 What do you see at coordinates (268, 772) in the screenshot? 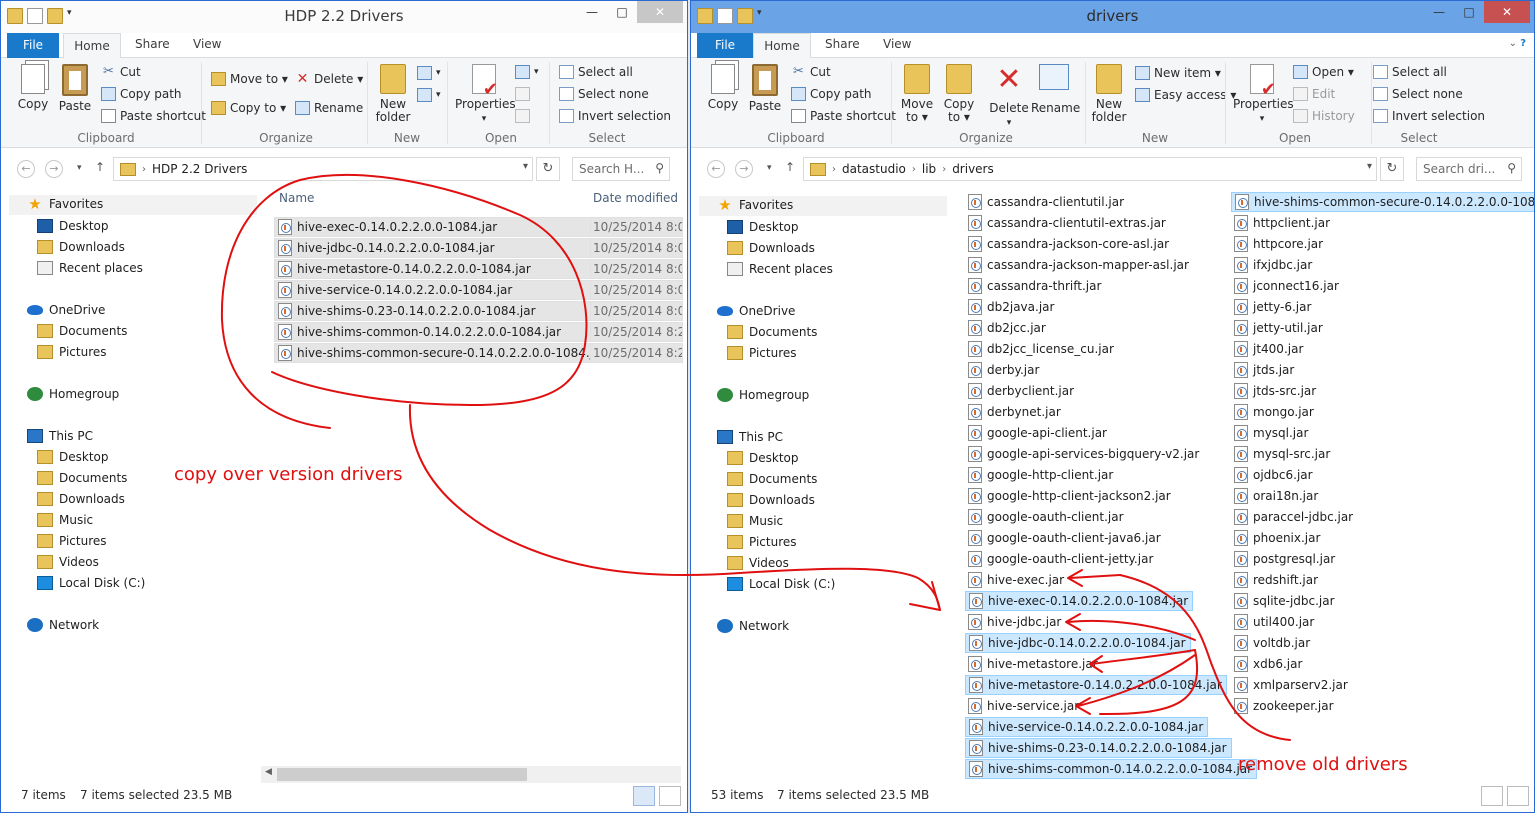
I see `scroll-left-icon: ◀` at bounding box center [268, 772].